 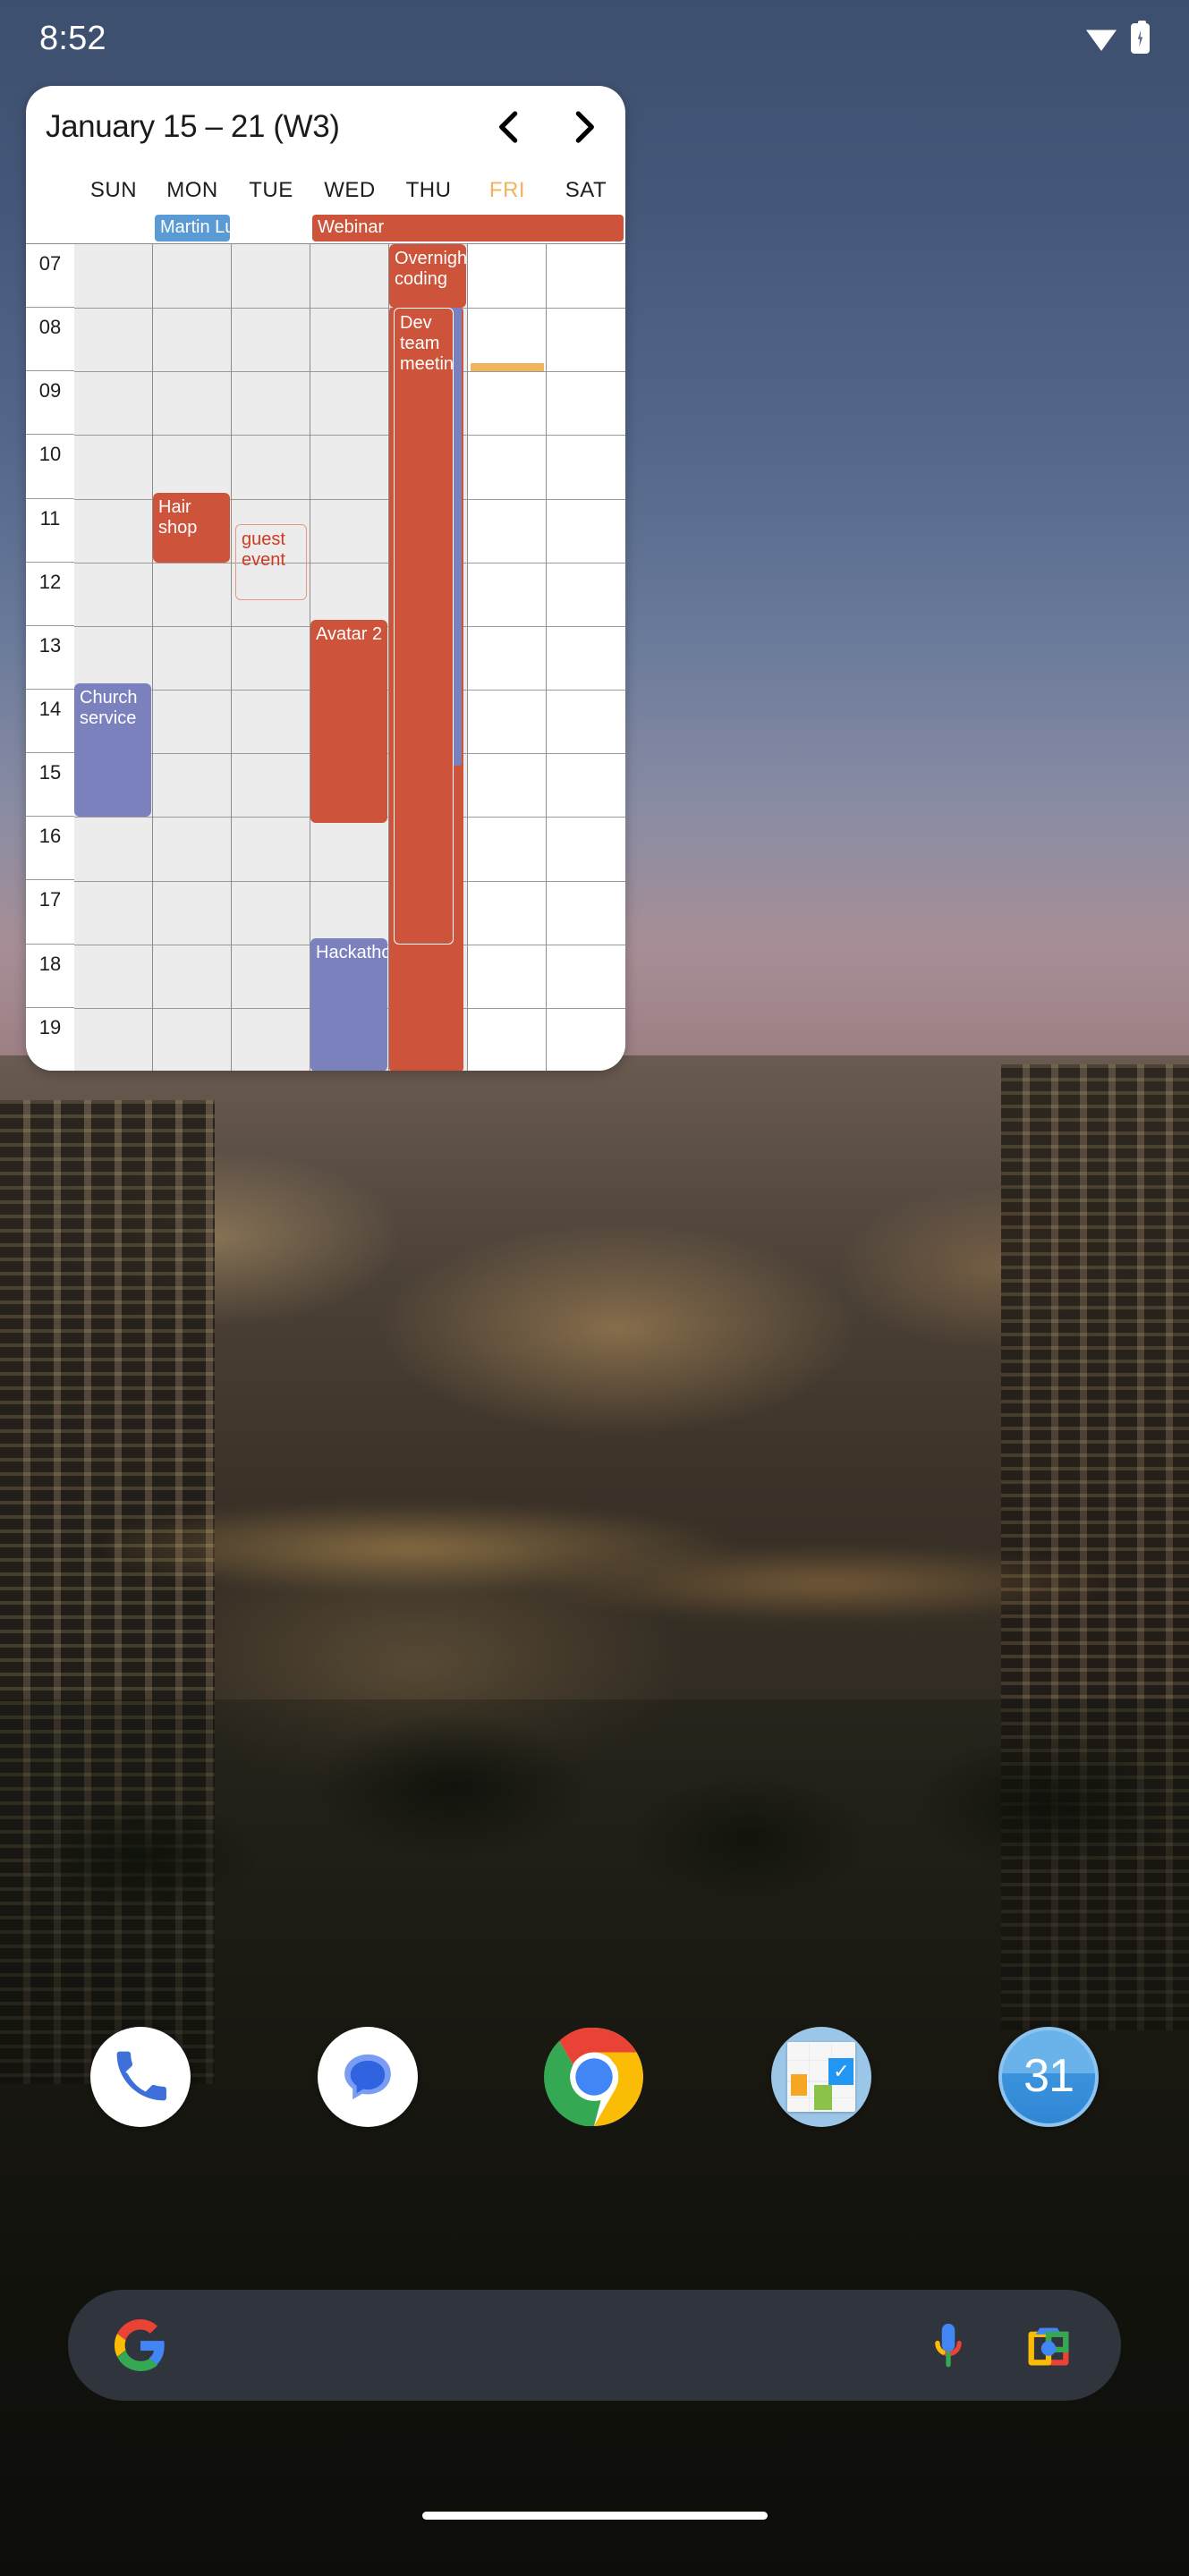 What do you see at coordinates (821, 2077) in the screenshot?
I see `dock-item-tasks: ✓` at bounding box center [821, 2077].